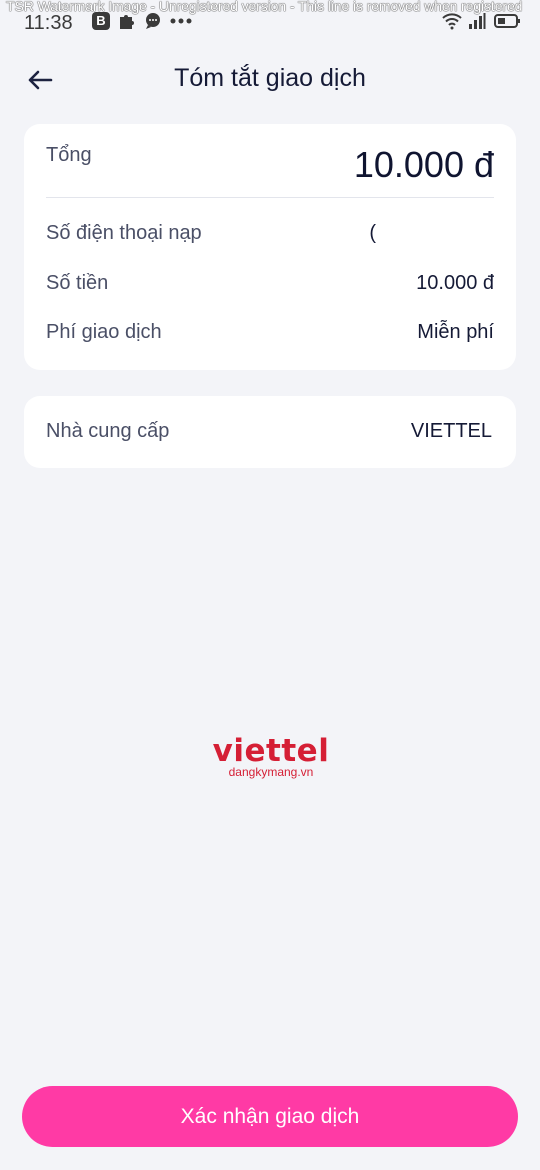  What do you see at coordinates (451, 431) in the screenshot?
I see `provider-value: VIETTEL` at bounding box center [451, 431].